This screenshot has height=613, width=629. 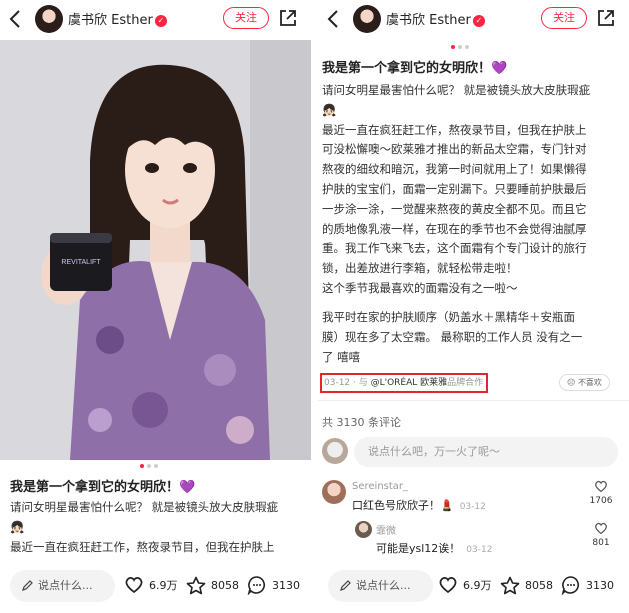 I want to click on reply-avatar, so click(x=363, y=529).